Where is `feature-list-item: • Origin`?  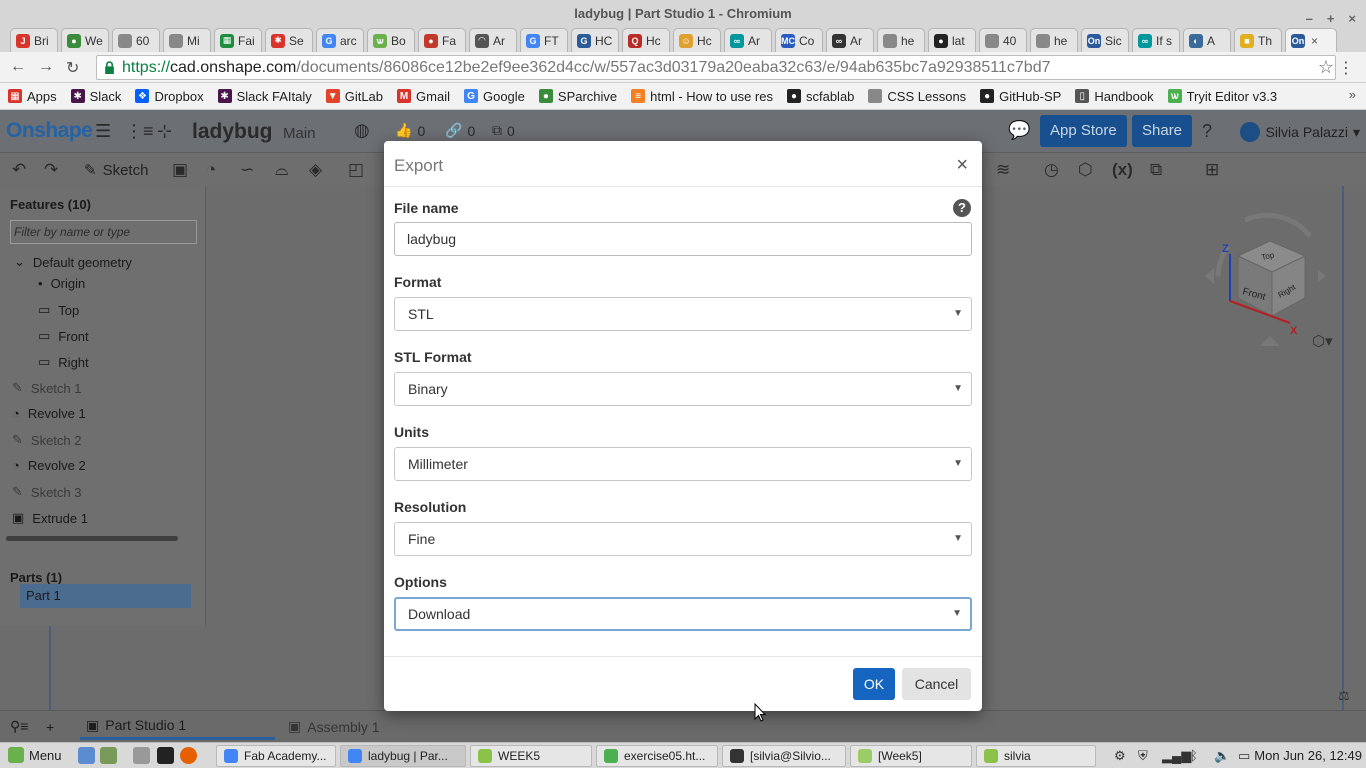 feature-list-item: • Origin is located at coordinates (61, 283).